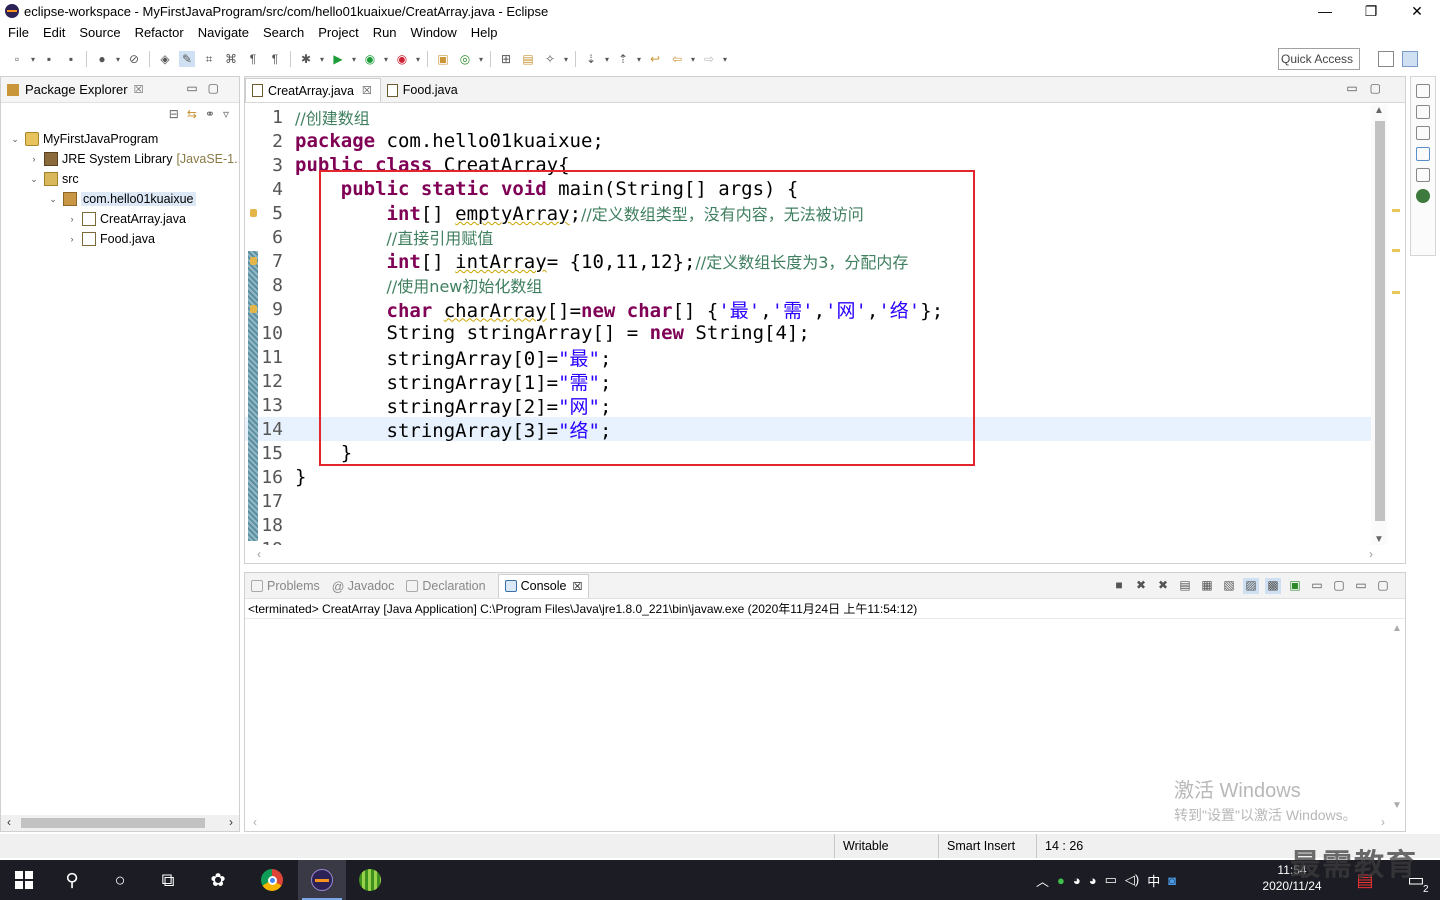 This screenshot has width=1440, height=900. What do you see at coordinates (443, 59) in the screenshot?
I see `new-package-icon: ▣` at bounding box center [443, 59].